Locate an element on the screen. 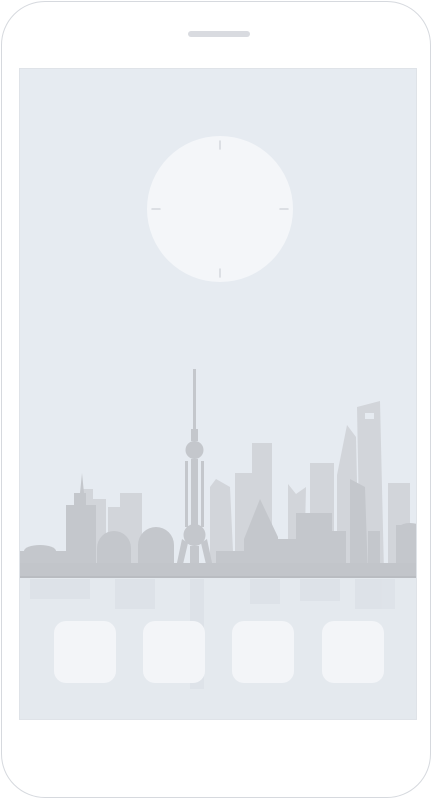 This screenshot has width=433, height=800. analog-clock is located at coordinates (220, 209).